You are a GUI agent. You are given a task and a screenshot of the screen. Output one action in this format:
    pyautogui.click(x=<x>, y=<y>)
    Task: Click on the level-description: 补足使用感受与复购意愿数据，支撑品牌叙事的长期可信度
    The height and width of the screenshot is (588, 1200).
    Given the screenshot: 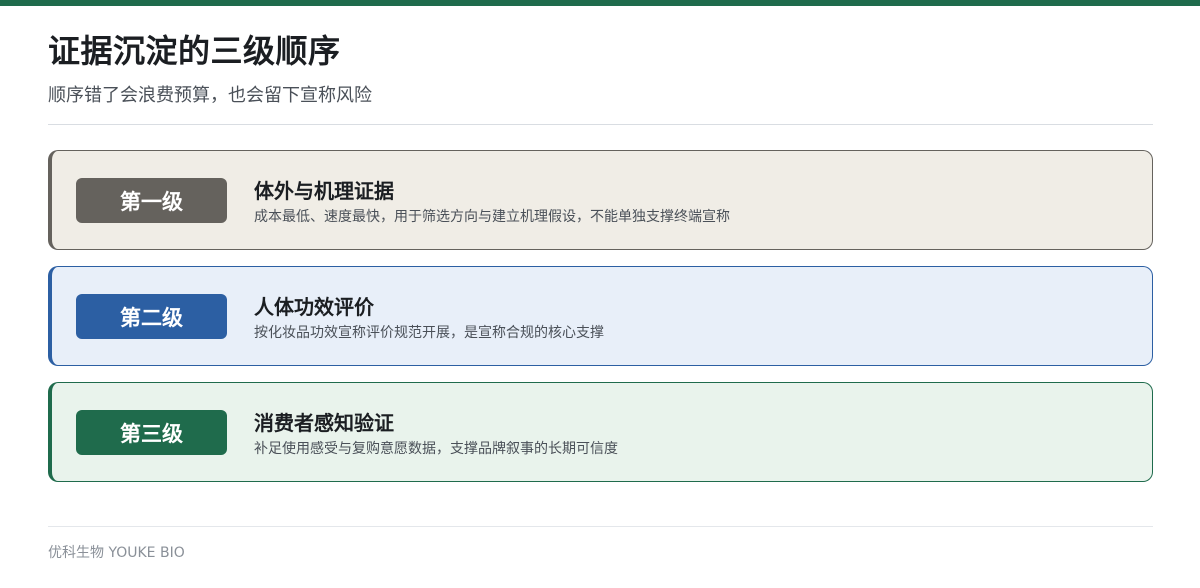 What is the action you would take?
    pyautogui.click(x=436, y=449)
    